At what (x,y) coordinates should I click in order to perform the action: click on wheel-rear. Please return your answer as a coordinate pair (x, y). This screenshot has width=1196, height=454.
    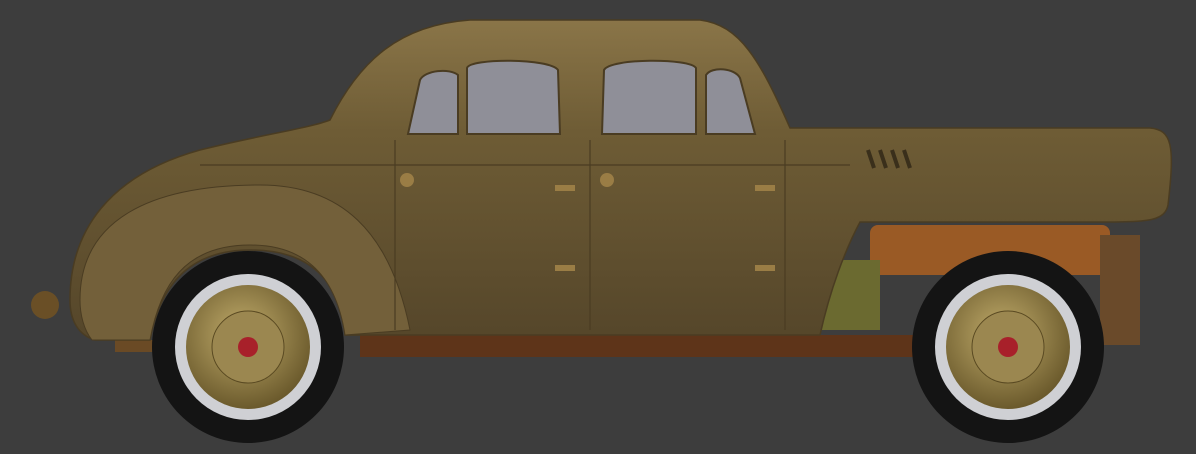
    Looking at the image, I should click on (1008, 347).